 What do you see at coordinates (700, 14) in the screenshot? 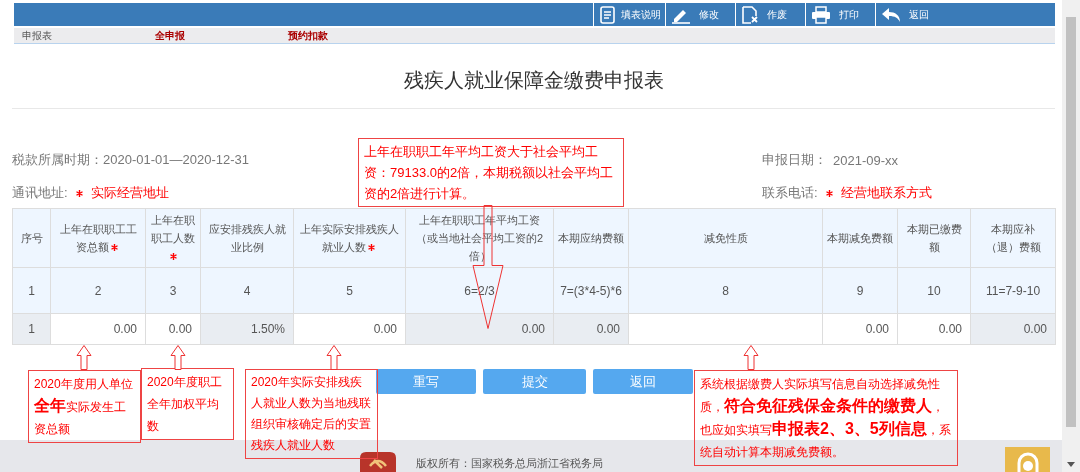
I see `toolbar-button: 修改` at bounding box center [700, 14].